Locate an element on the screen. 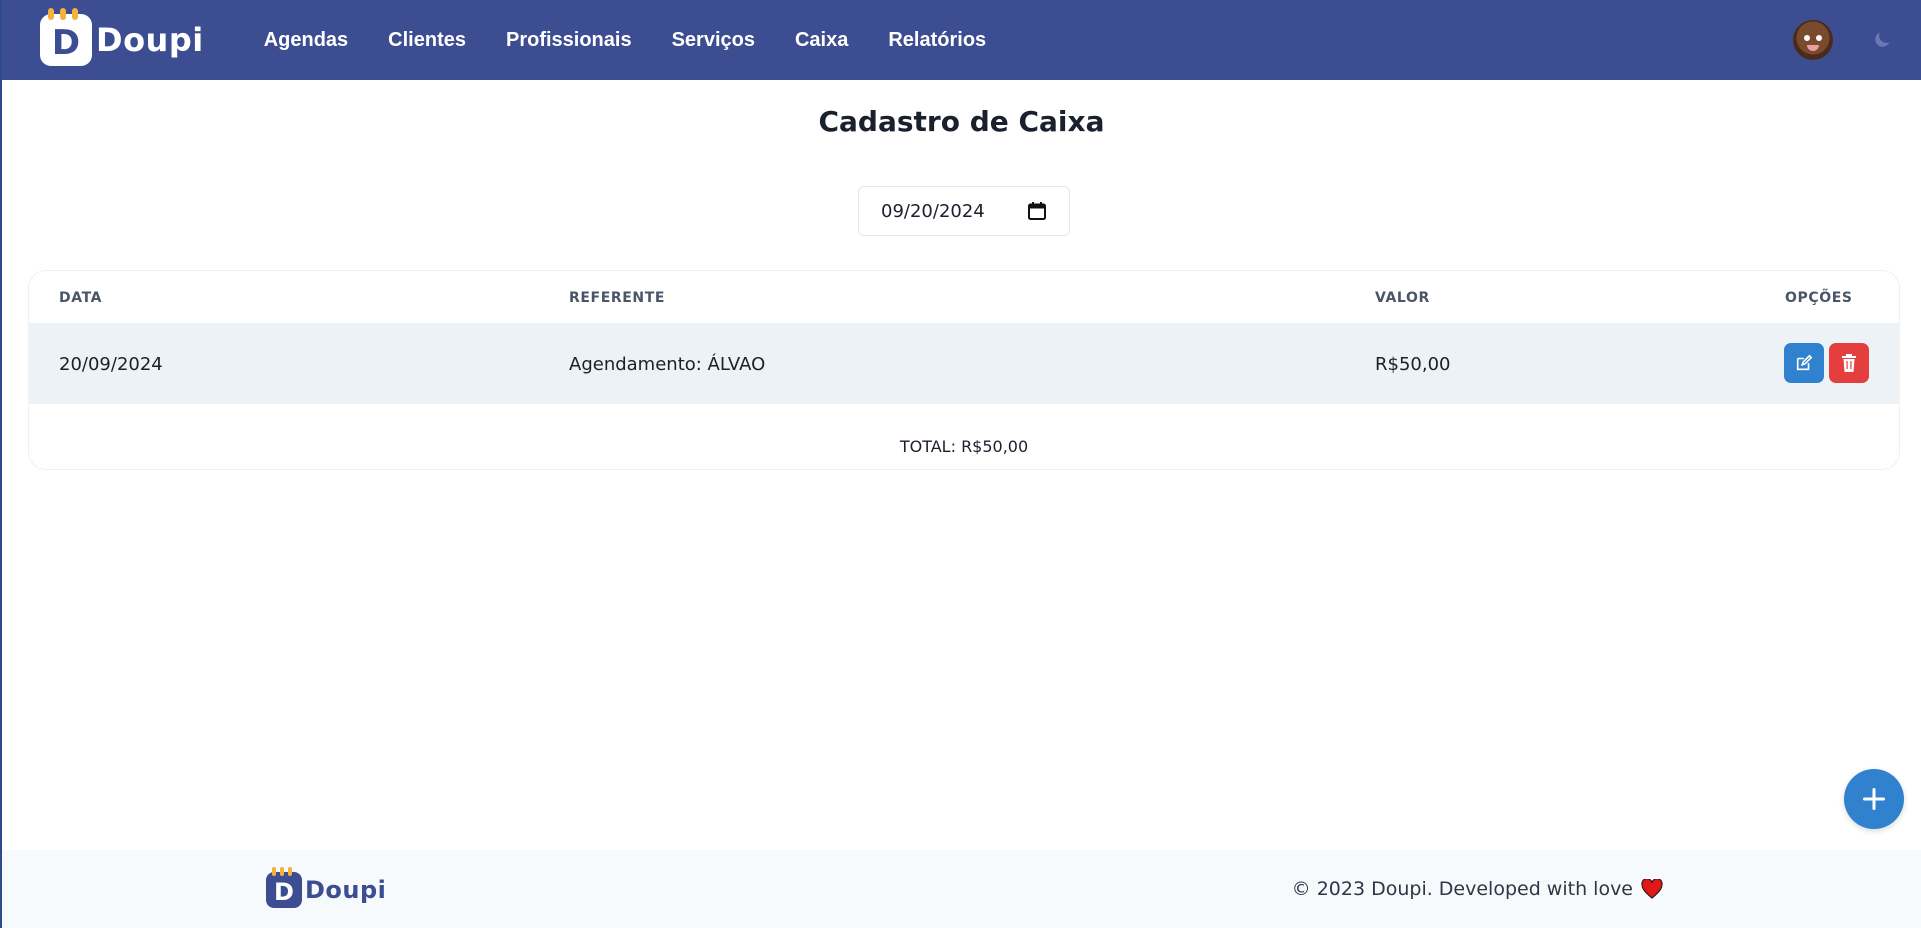  moon-icon is located at coordinates (1882, 40).